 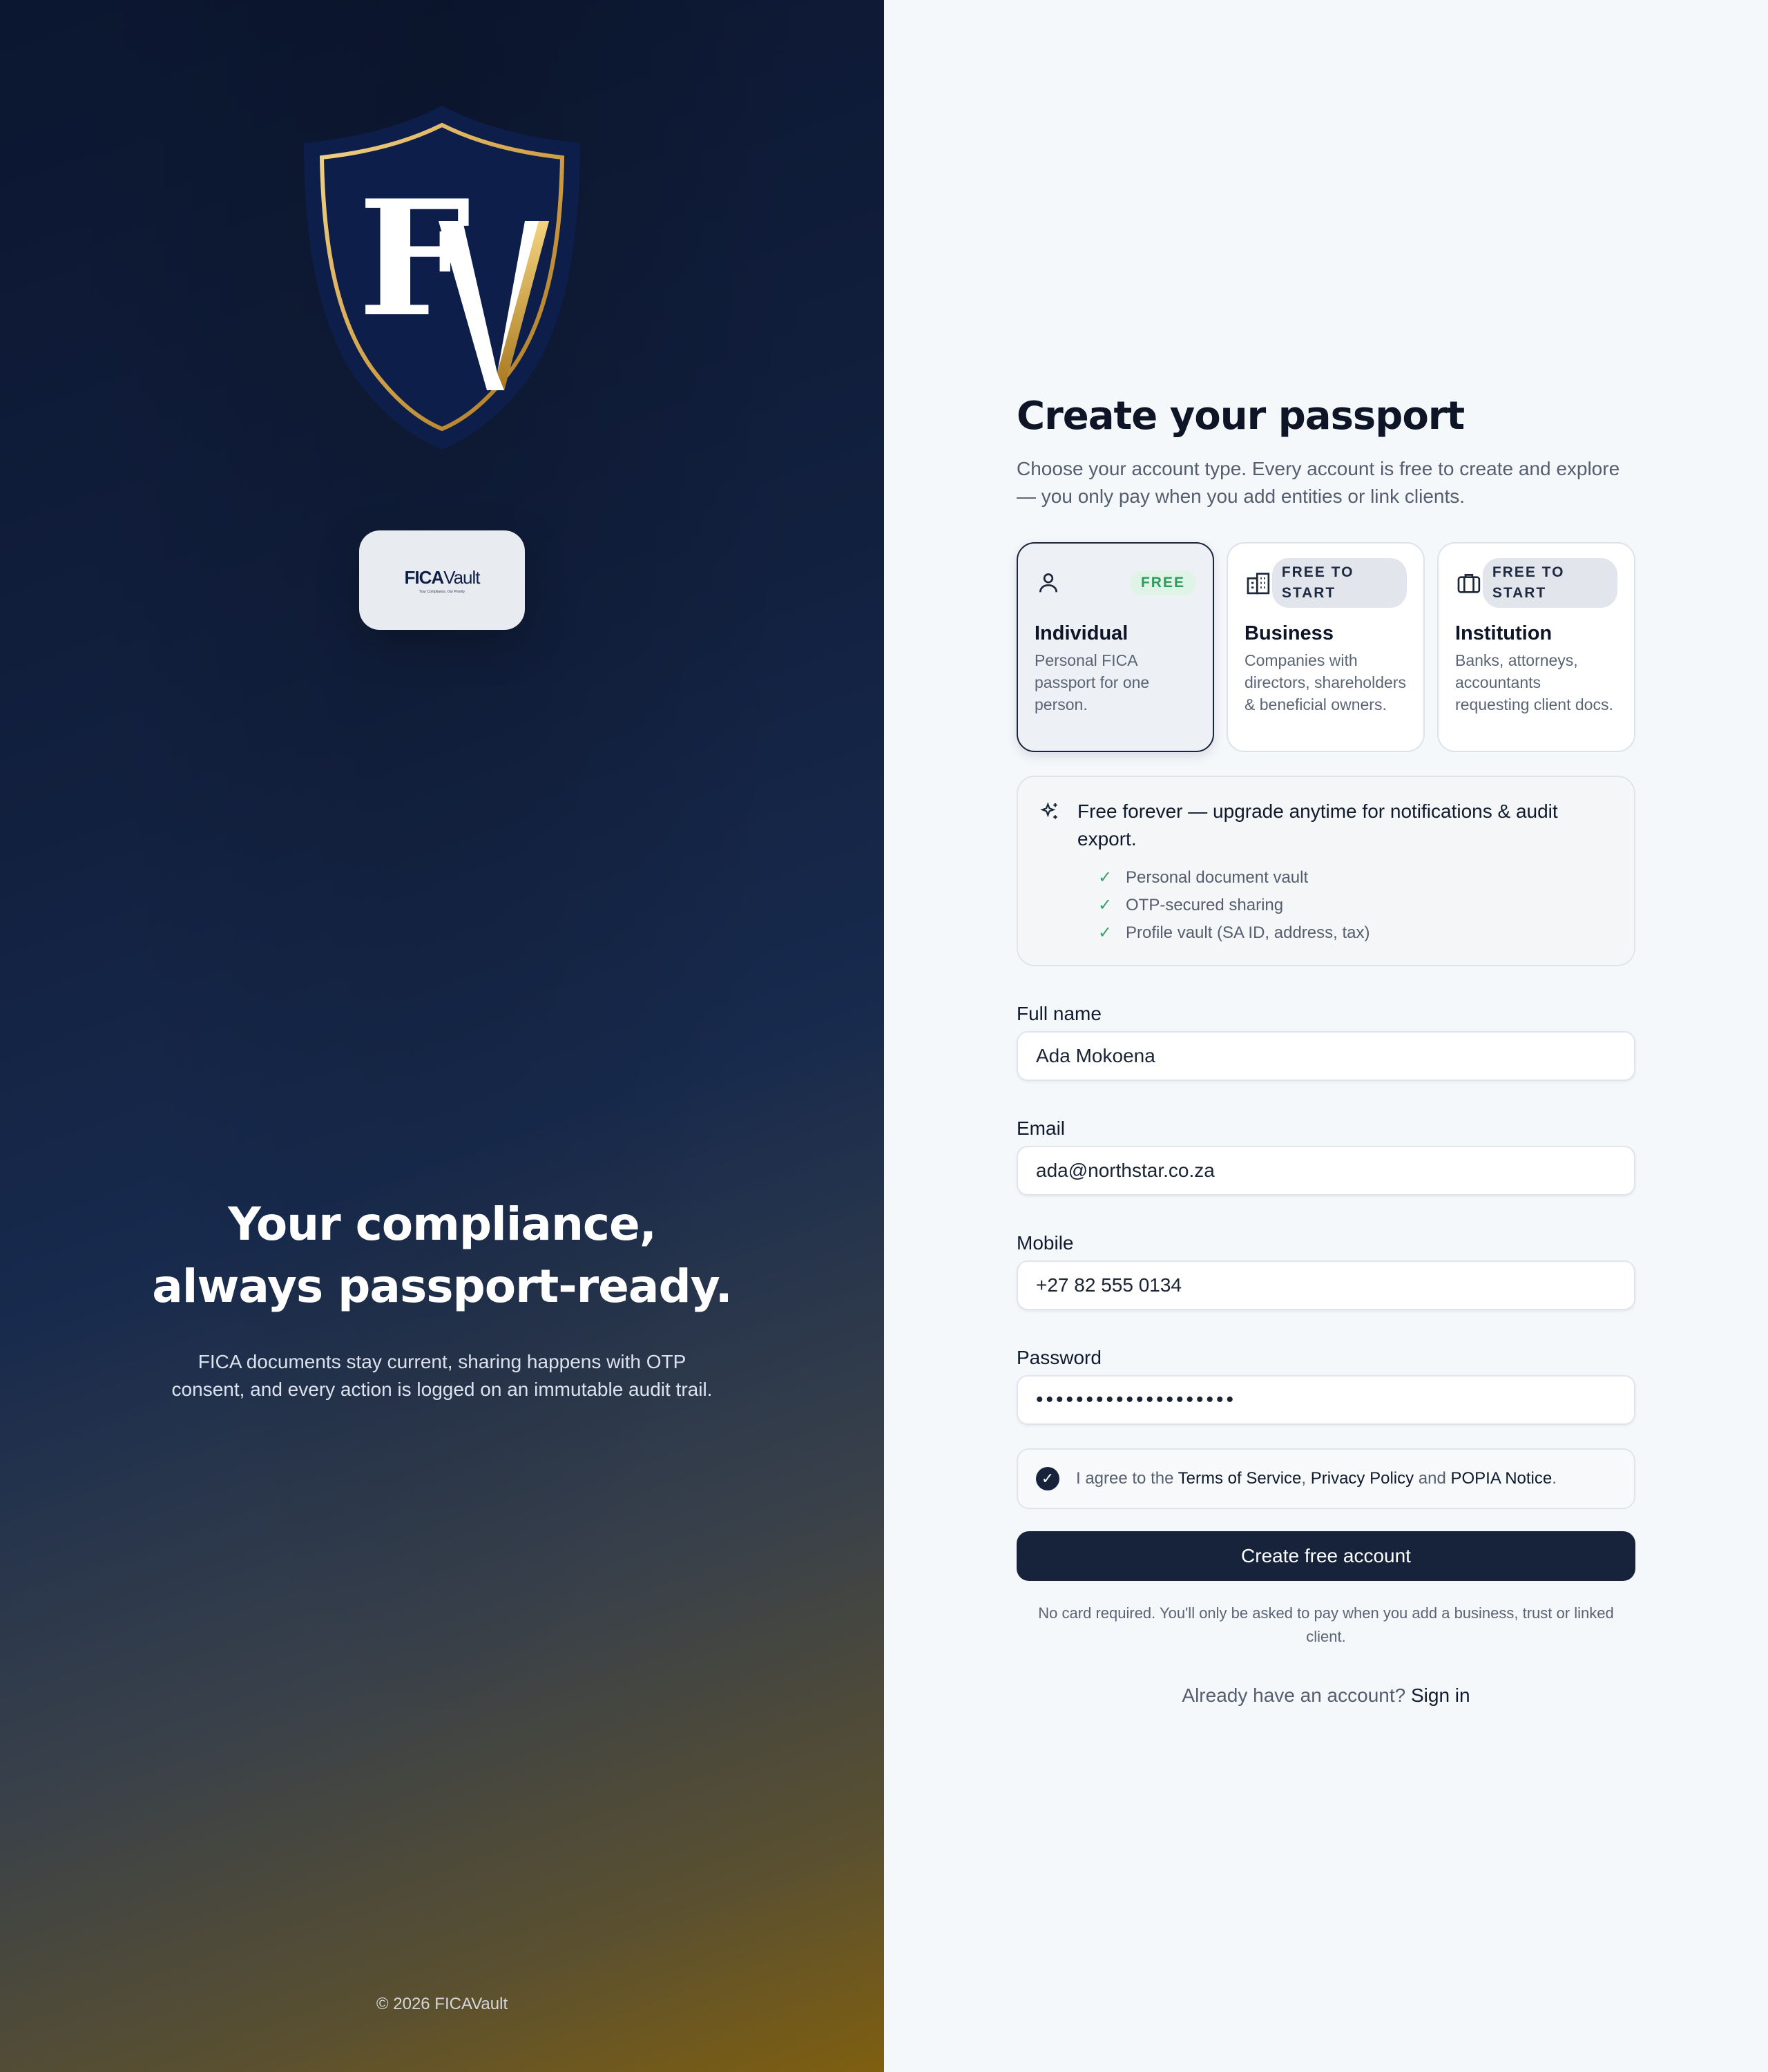 I want to click on account-type-name: Business, so click(x=1289, y=633).